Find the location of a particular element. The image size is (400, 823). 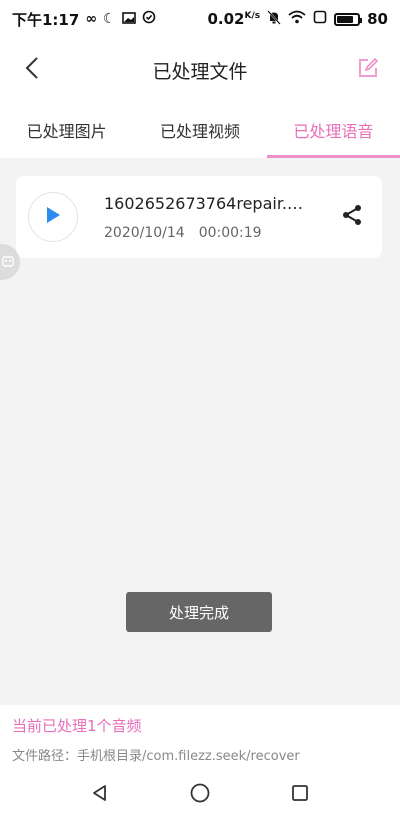

done-toast: 处理完成 is located at coordinates (199, 612).